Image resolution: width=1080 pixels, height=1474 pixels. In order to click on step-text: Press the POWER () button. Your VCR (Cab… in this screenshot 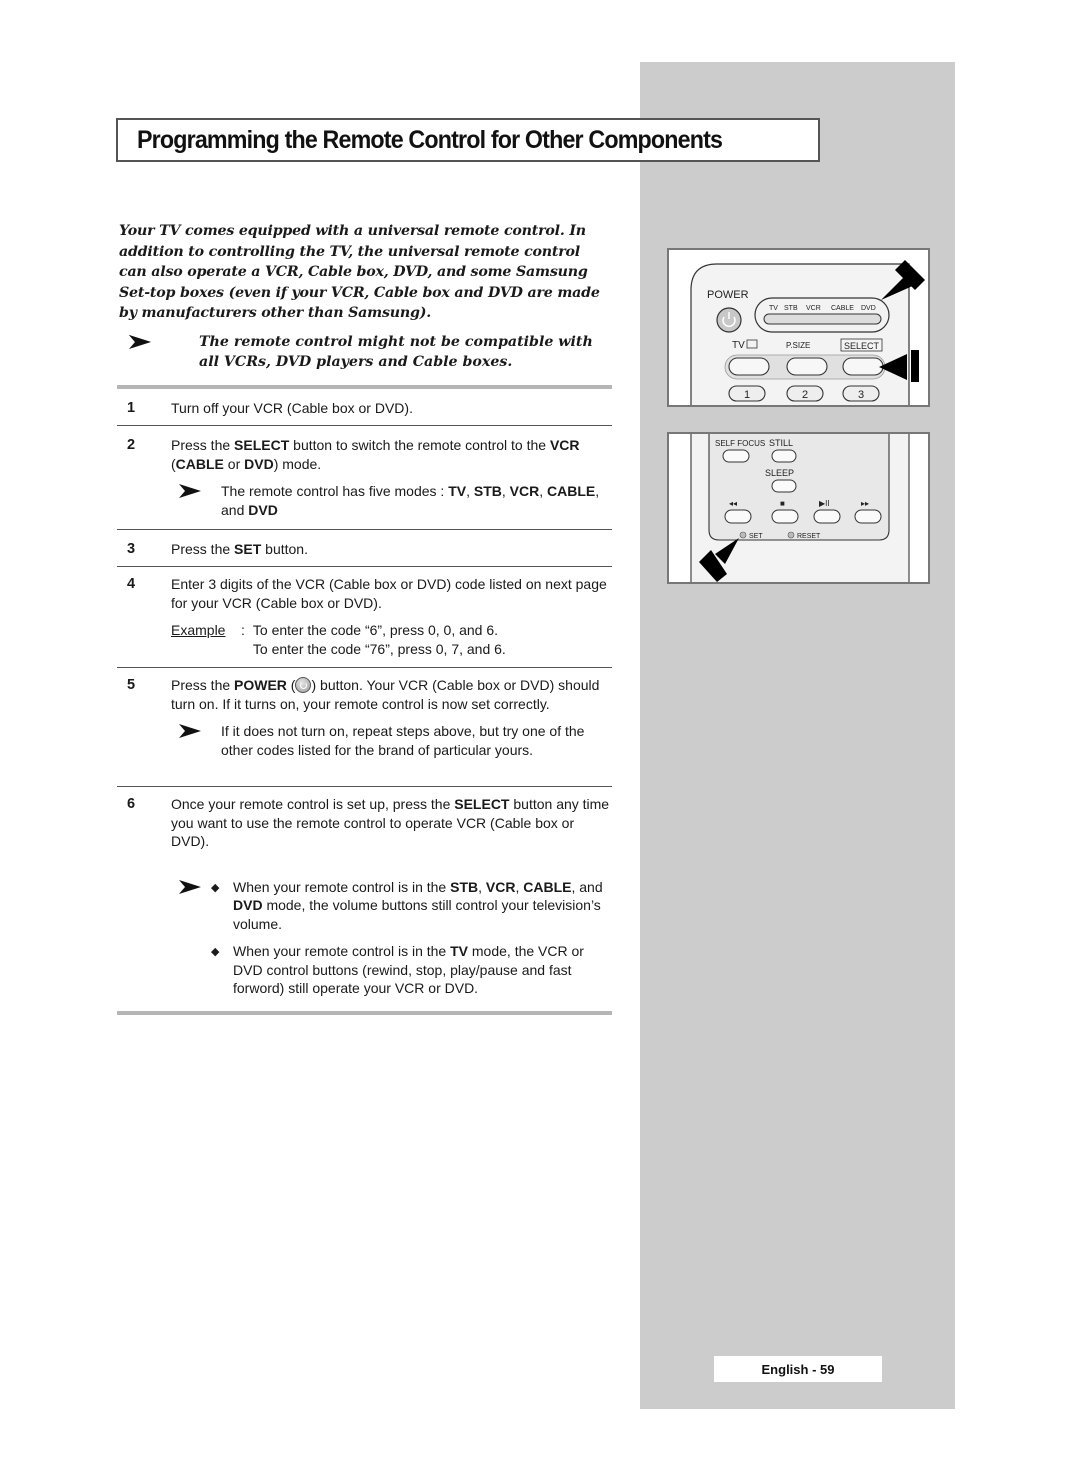, I will do `click(385, 694)`.